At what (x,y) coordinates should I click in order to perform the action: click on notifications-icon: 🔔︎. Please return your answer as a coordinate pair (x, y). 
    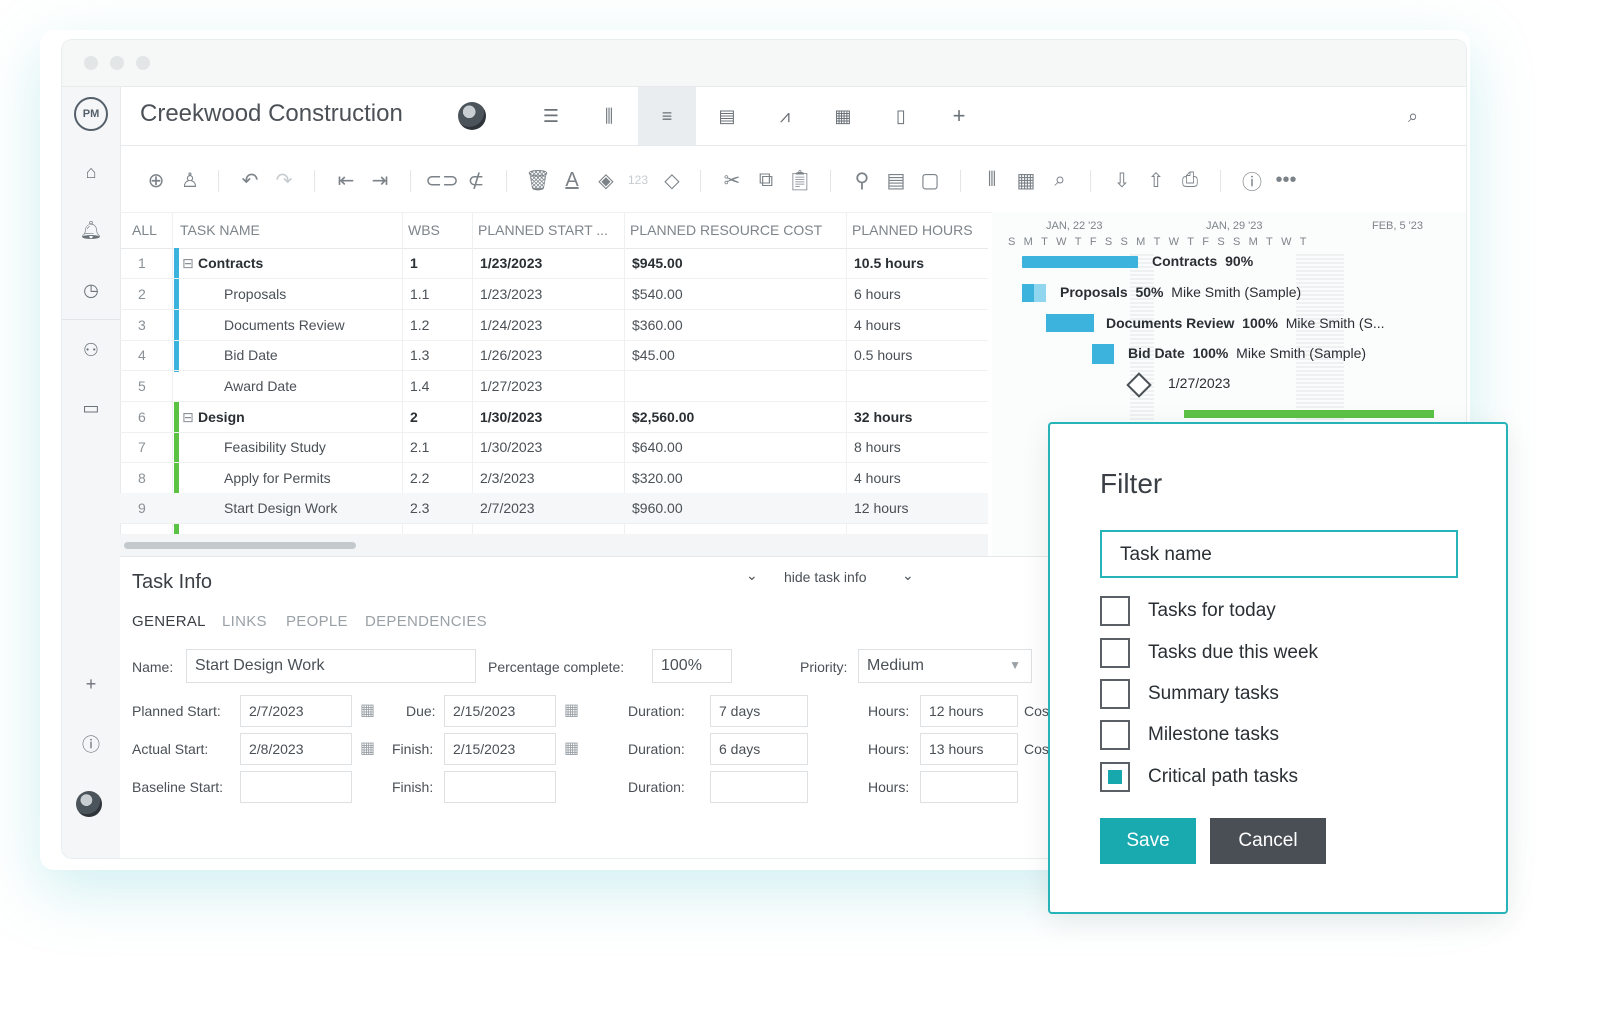
    Looking at the image, I should click on (91, 230).